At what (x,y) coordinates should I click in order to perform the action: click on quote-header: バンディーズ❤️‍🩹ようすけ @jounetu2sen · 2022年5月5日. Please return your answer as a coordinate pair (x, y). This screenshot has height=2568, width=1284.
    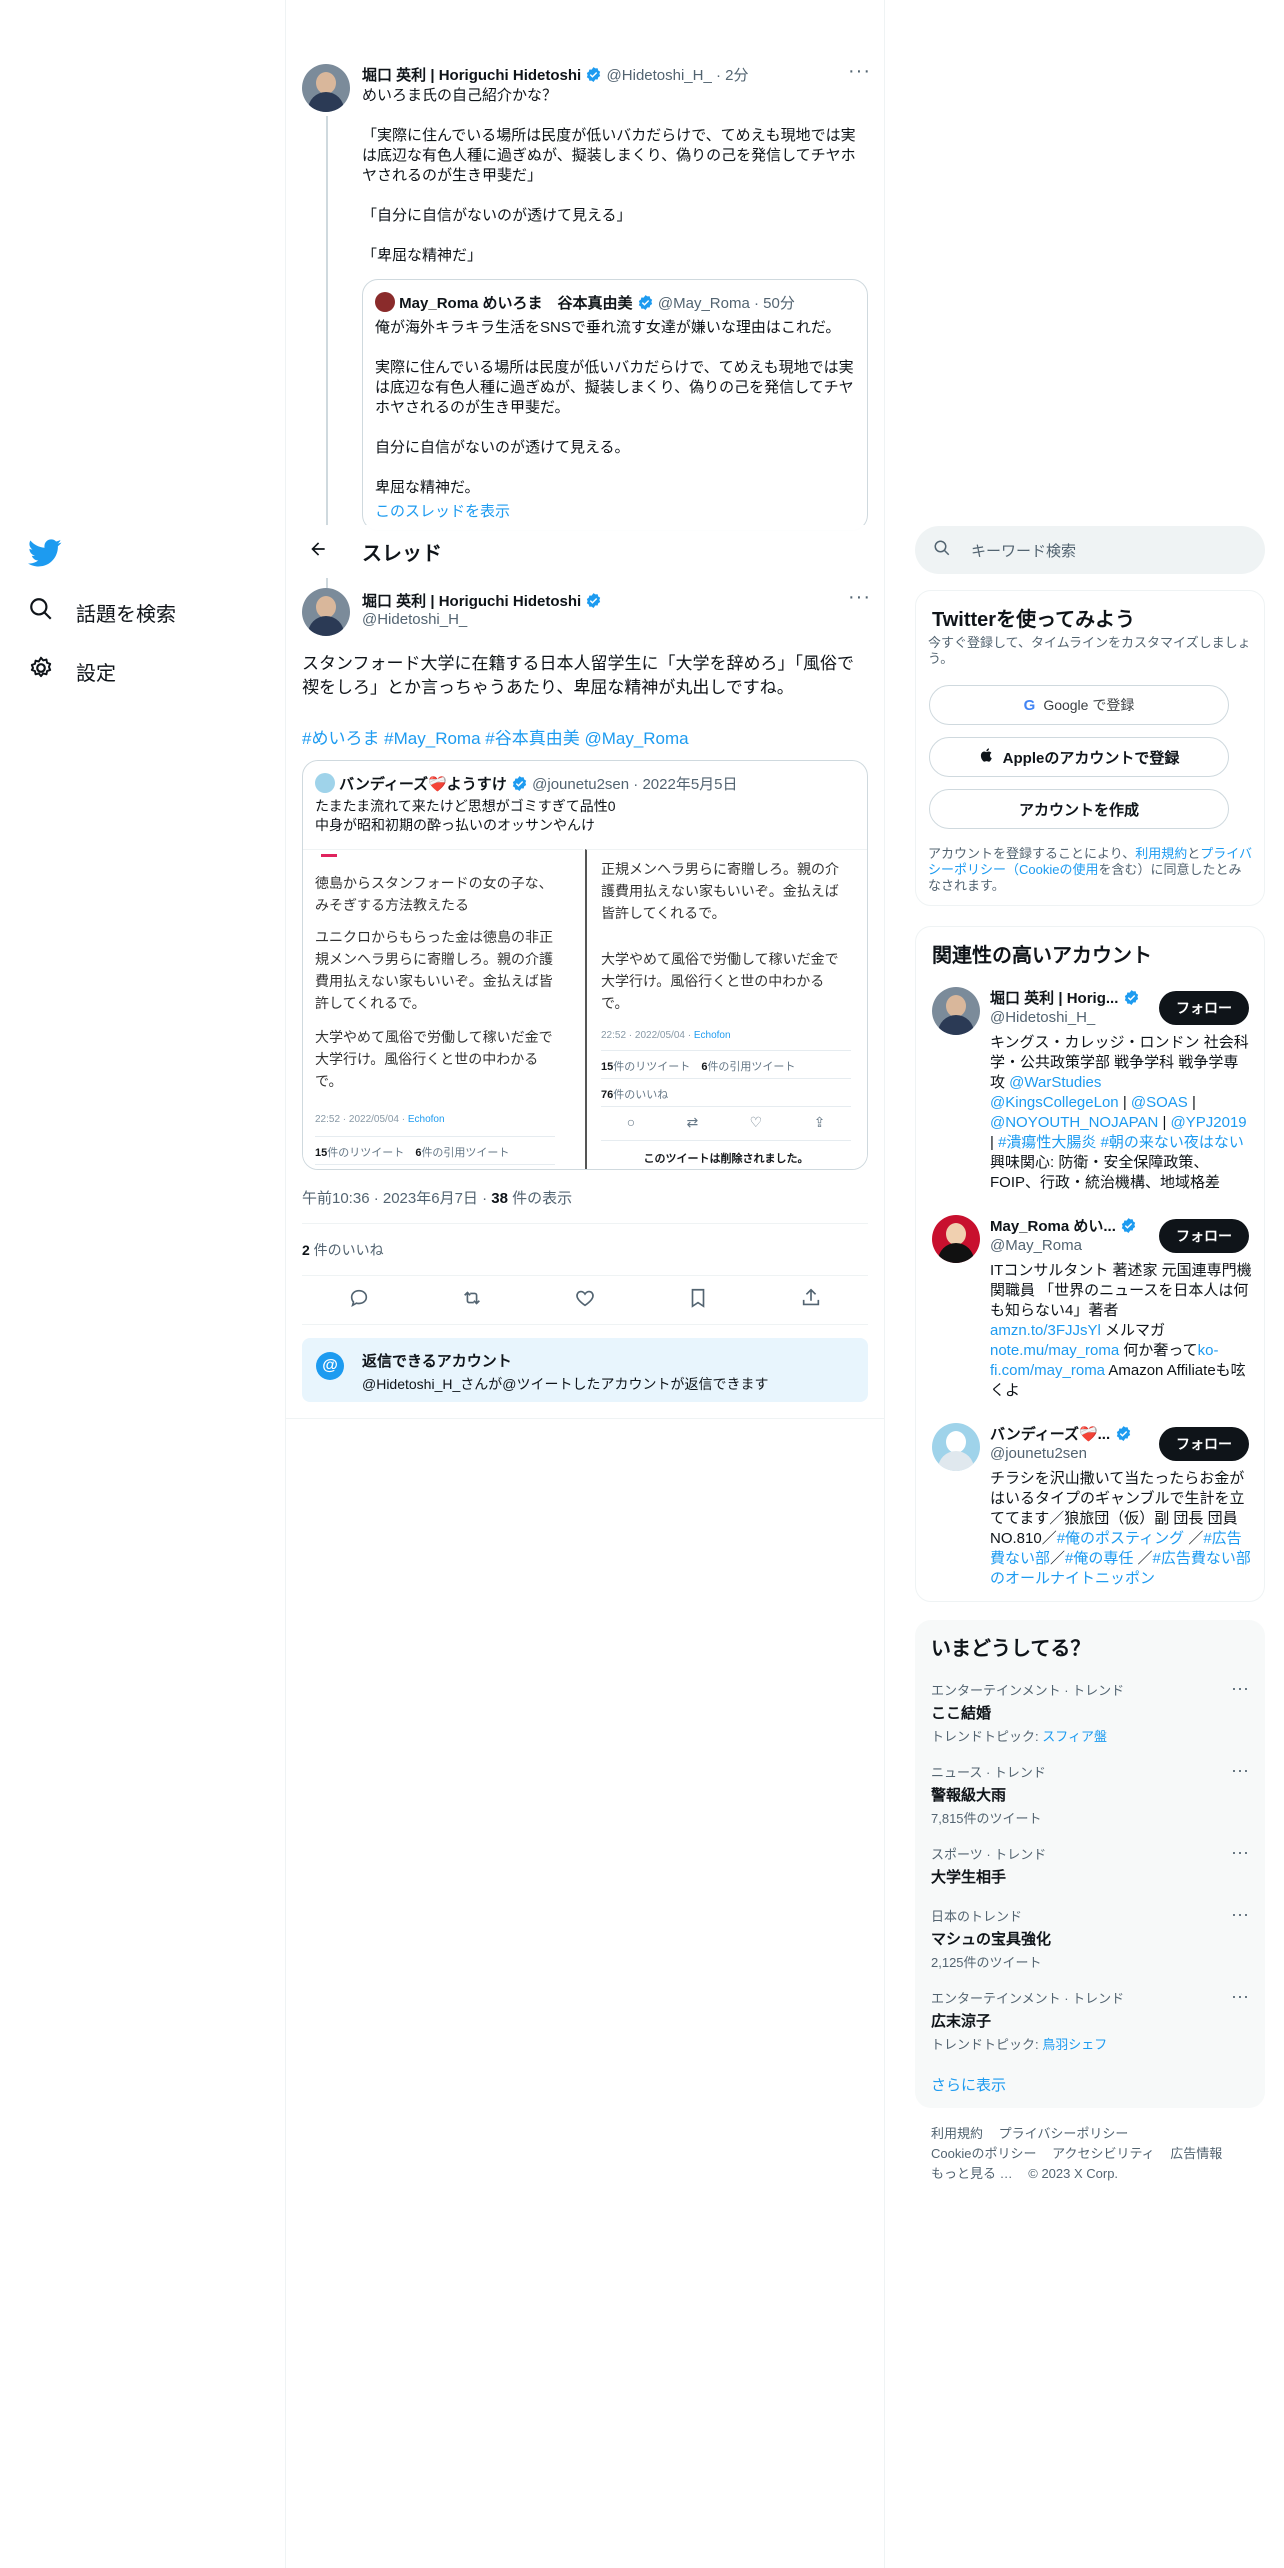
    Looking at the image, I should click on (526, 783).